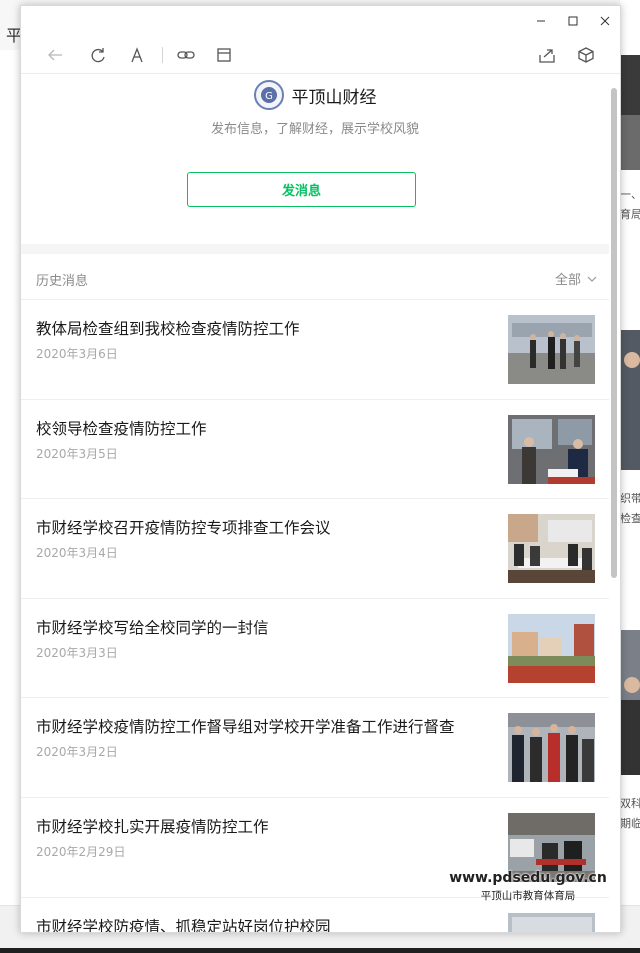 Image resolution: width=640 pixels, height=953 pixels. What do you see at coordinates (630, 214) in the screenshot?
I see `background-snippet: 育局` at bounding box center [630, 214].